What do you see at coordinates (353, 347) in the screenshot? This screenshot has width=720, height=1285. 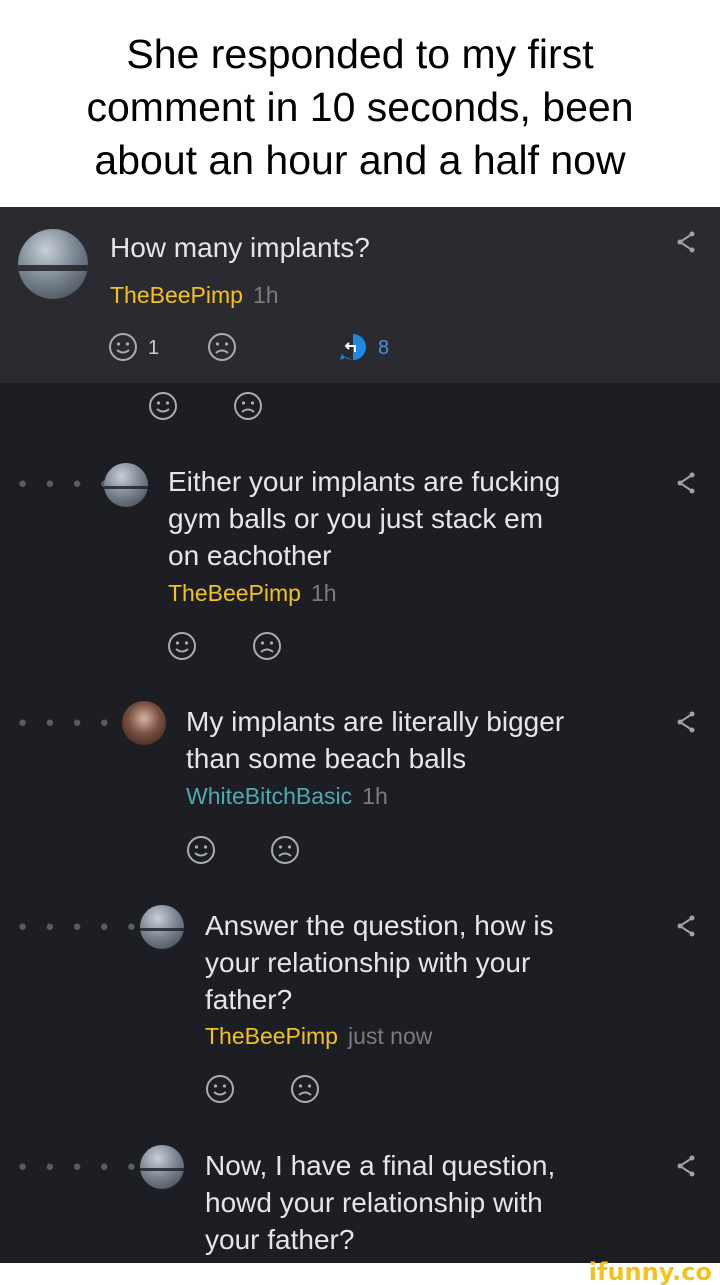 I see `reply-icon` at bounding box center [353, 347].